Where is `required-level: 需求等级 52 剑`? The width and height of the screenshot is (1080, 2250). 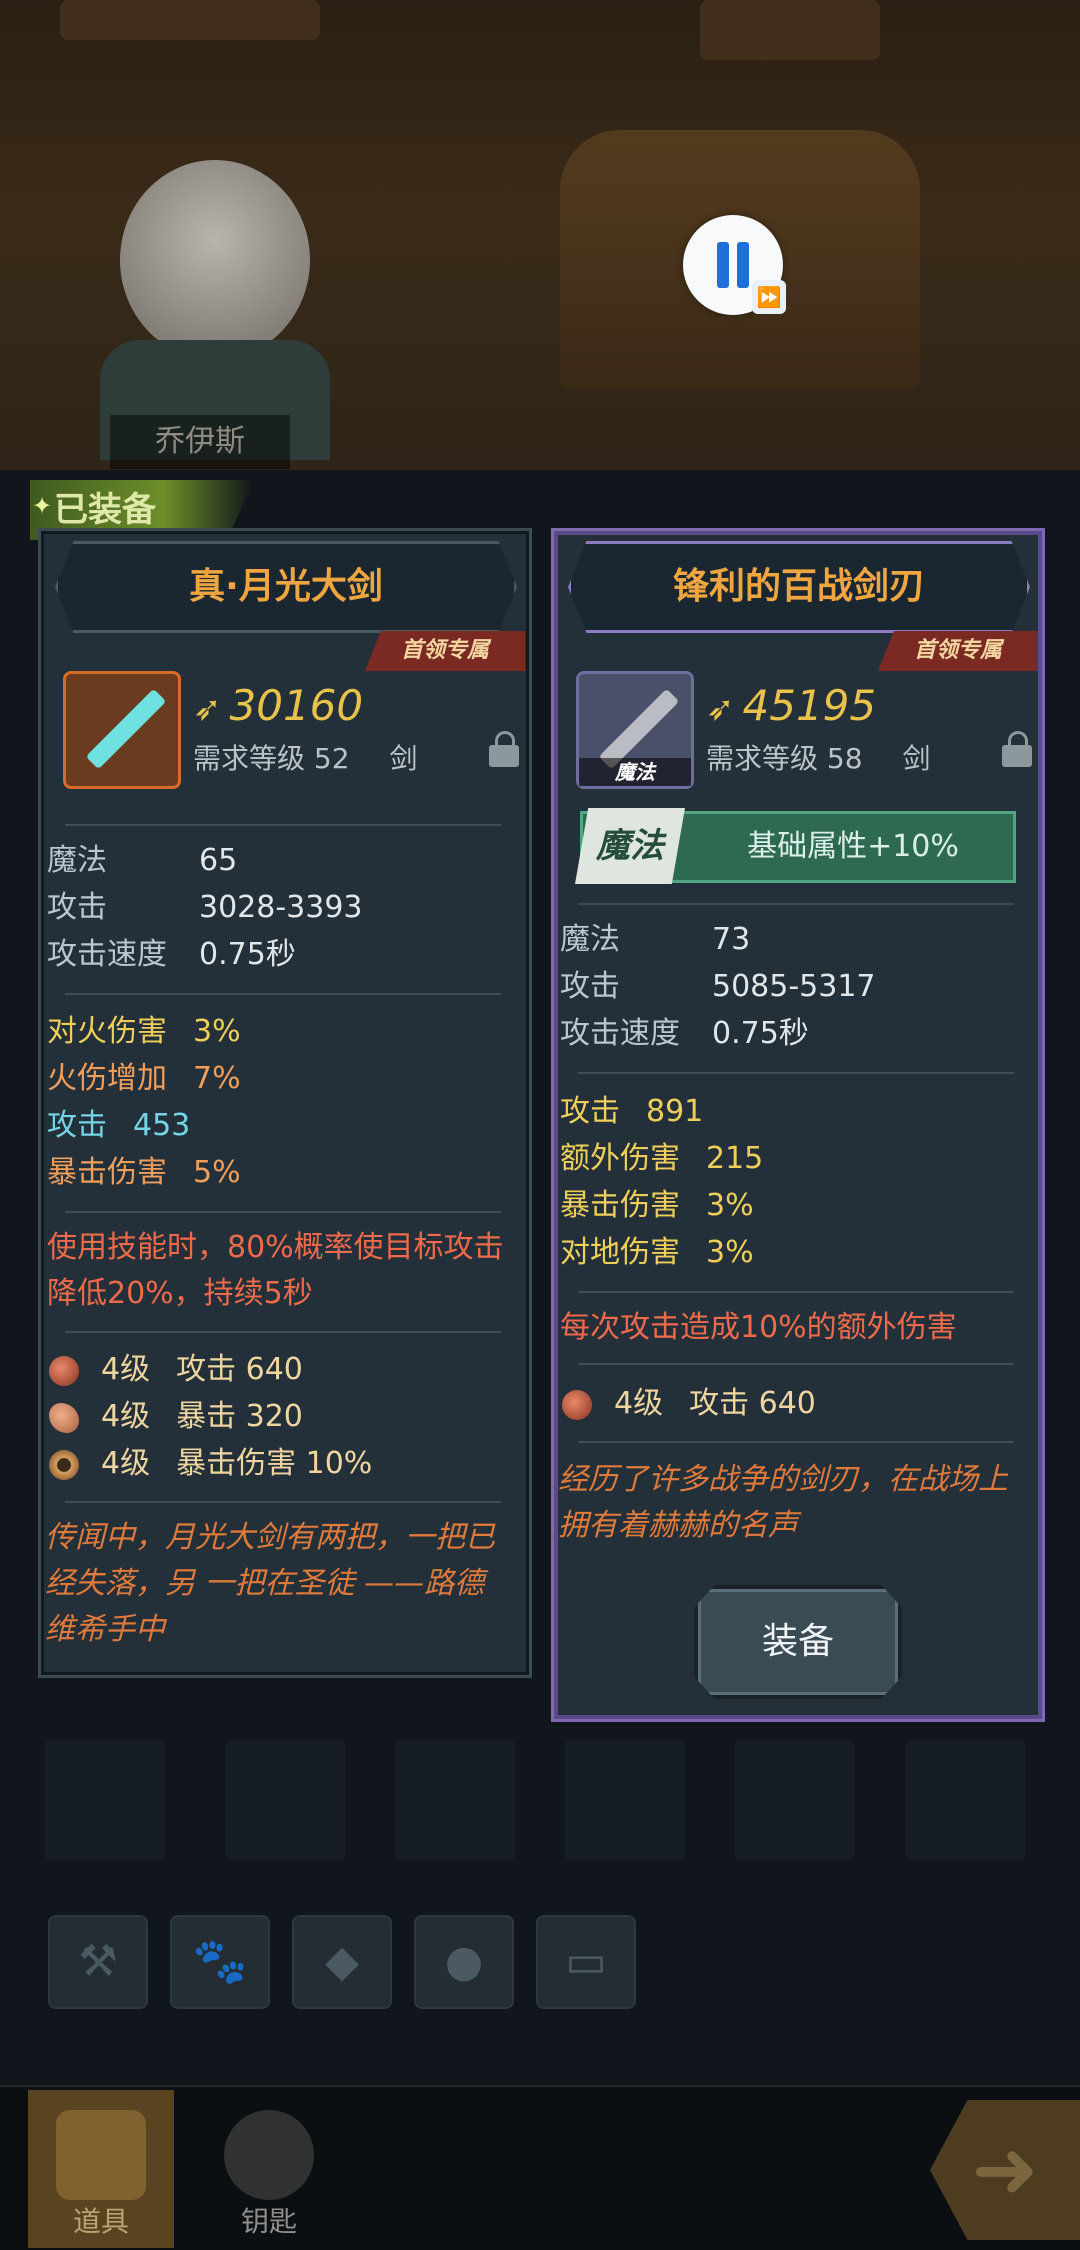 required-level: 需求等级 52 剑 is located at coordinates (305, 758).